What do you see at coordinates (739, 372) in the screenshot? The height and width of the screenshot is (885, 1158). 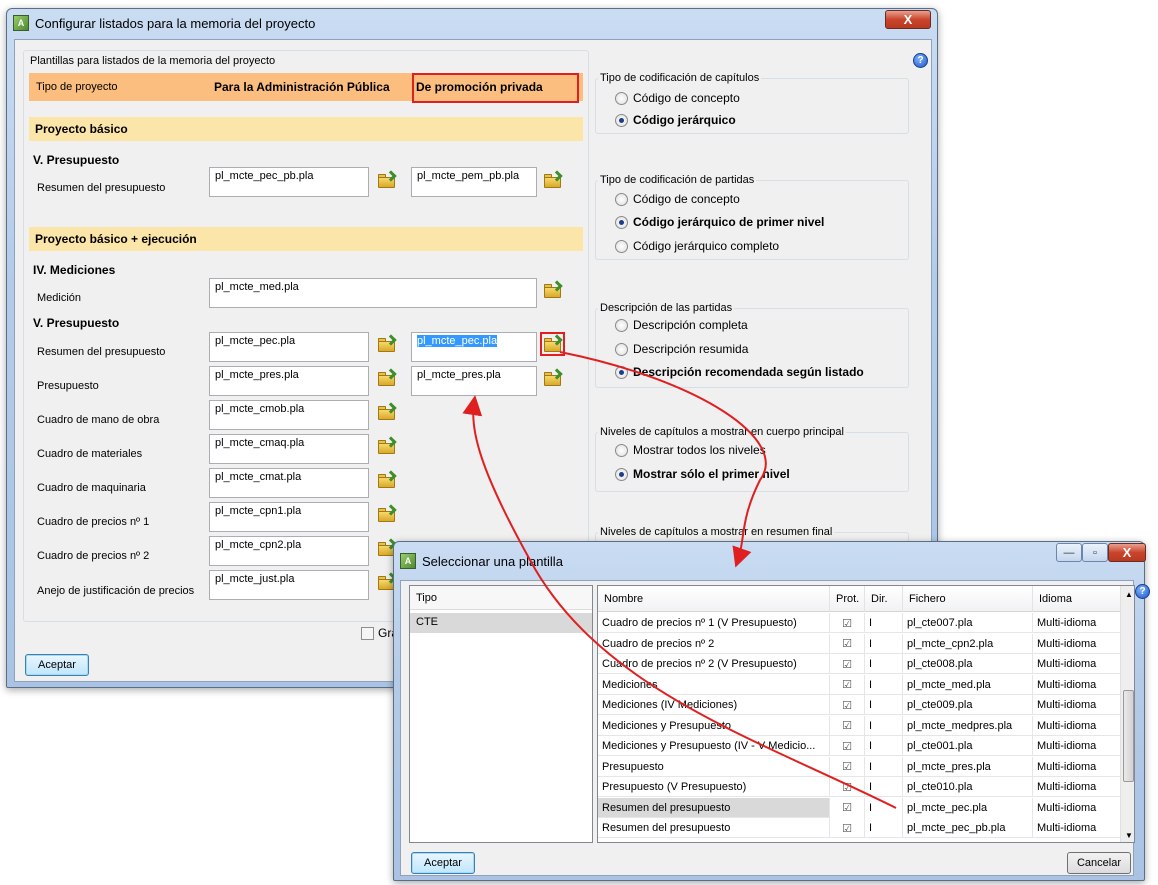 I see `radio-descripcion-recomendada: Descripción recomendada según listado` at bounding box center [739, 372].